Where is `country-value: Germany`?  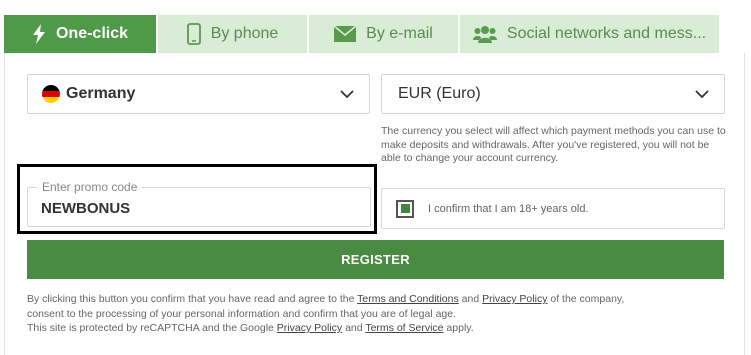
country-value: Germany is located at coordinates (101, 93).